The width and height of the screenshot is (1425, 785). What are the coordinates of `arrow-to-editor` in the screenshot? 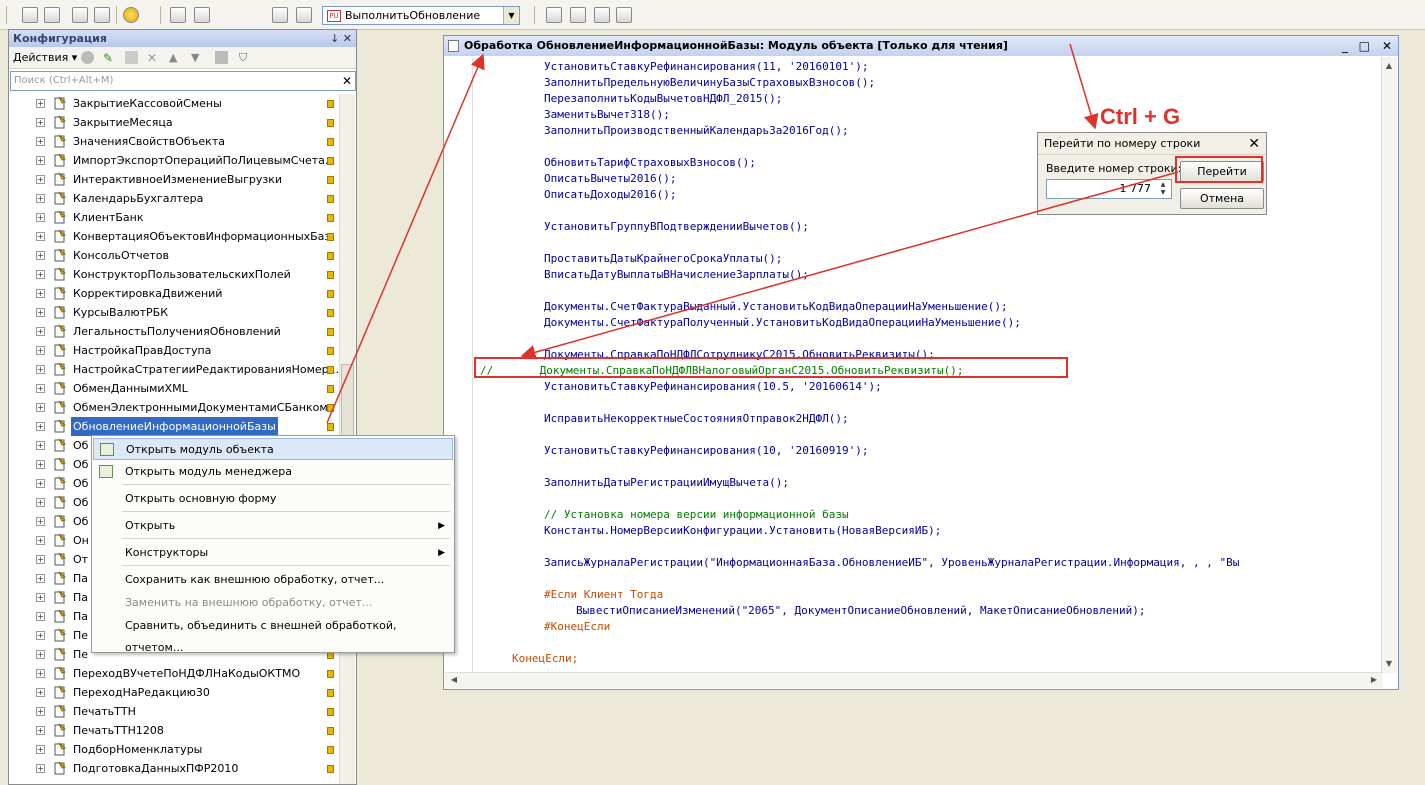 It's located at (405, 238).